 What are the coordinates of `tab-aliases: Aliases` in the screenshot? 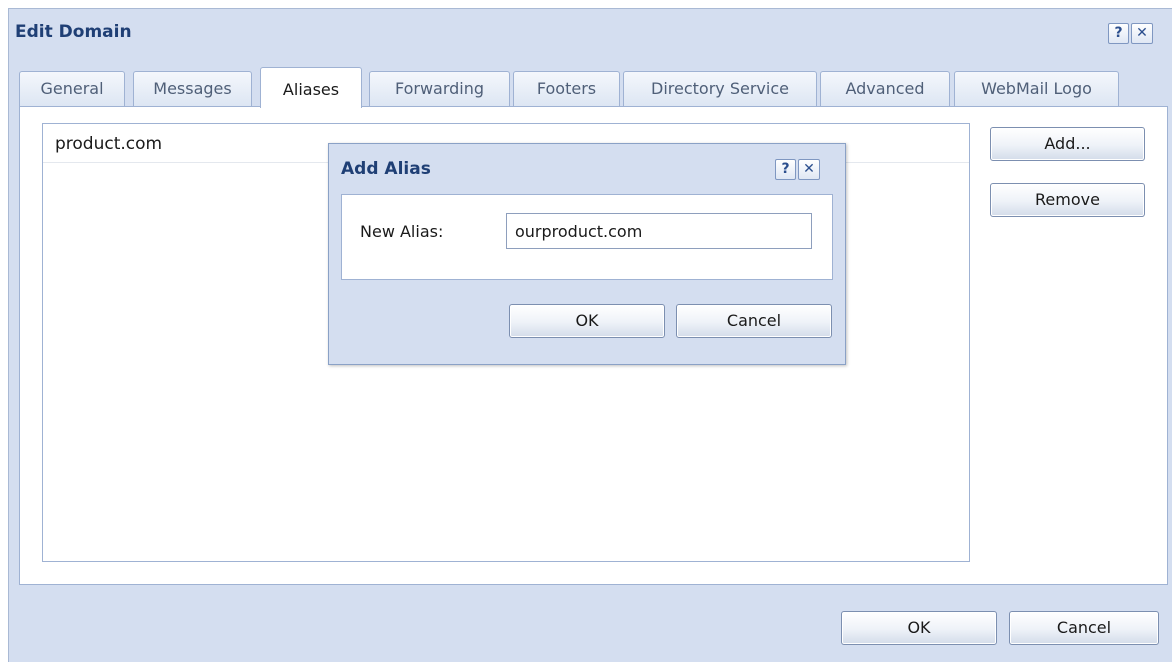 It's located at (311, 87).